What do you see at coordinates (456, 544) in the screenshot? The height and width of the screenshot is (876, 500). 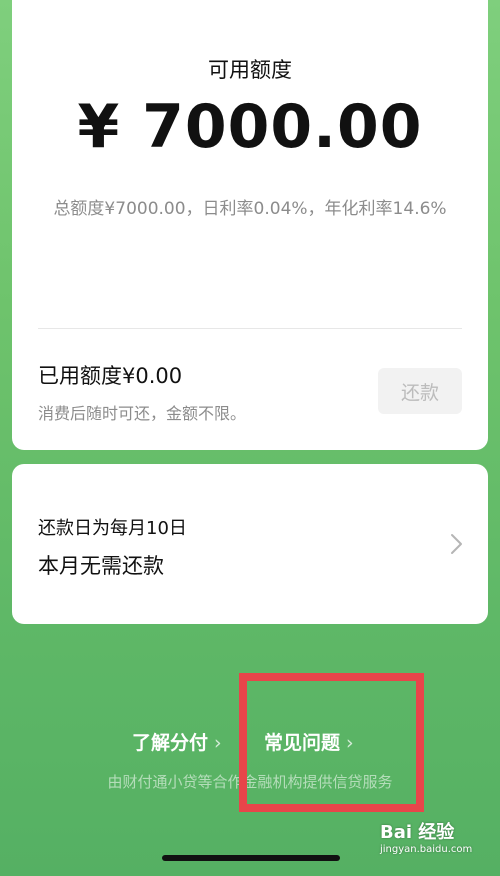 I see `chevron-right-icon` at bounding box center [456, 544].